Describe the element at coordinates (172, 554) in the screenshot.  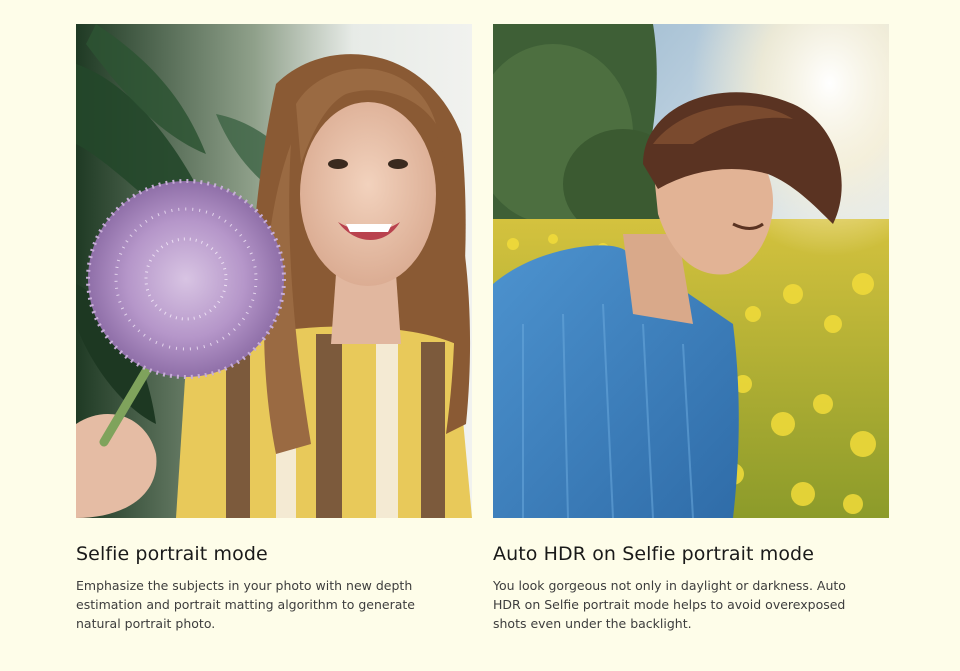
I see `section-title: Selfie portrait mode` at that location.